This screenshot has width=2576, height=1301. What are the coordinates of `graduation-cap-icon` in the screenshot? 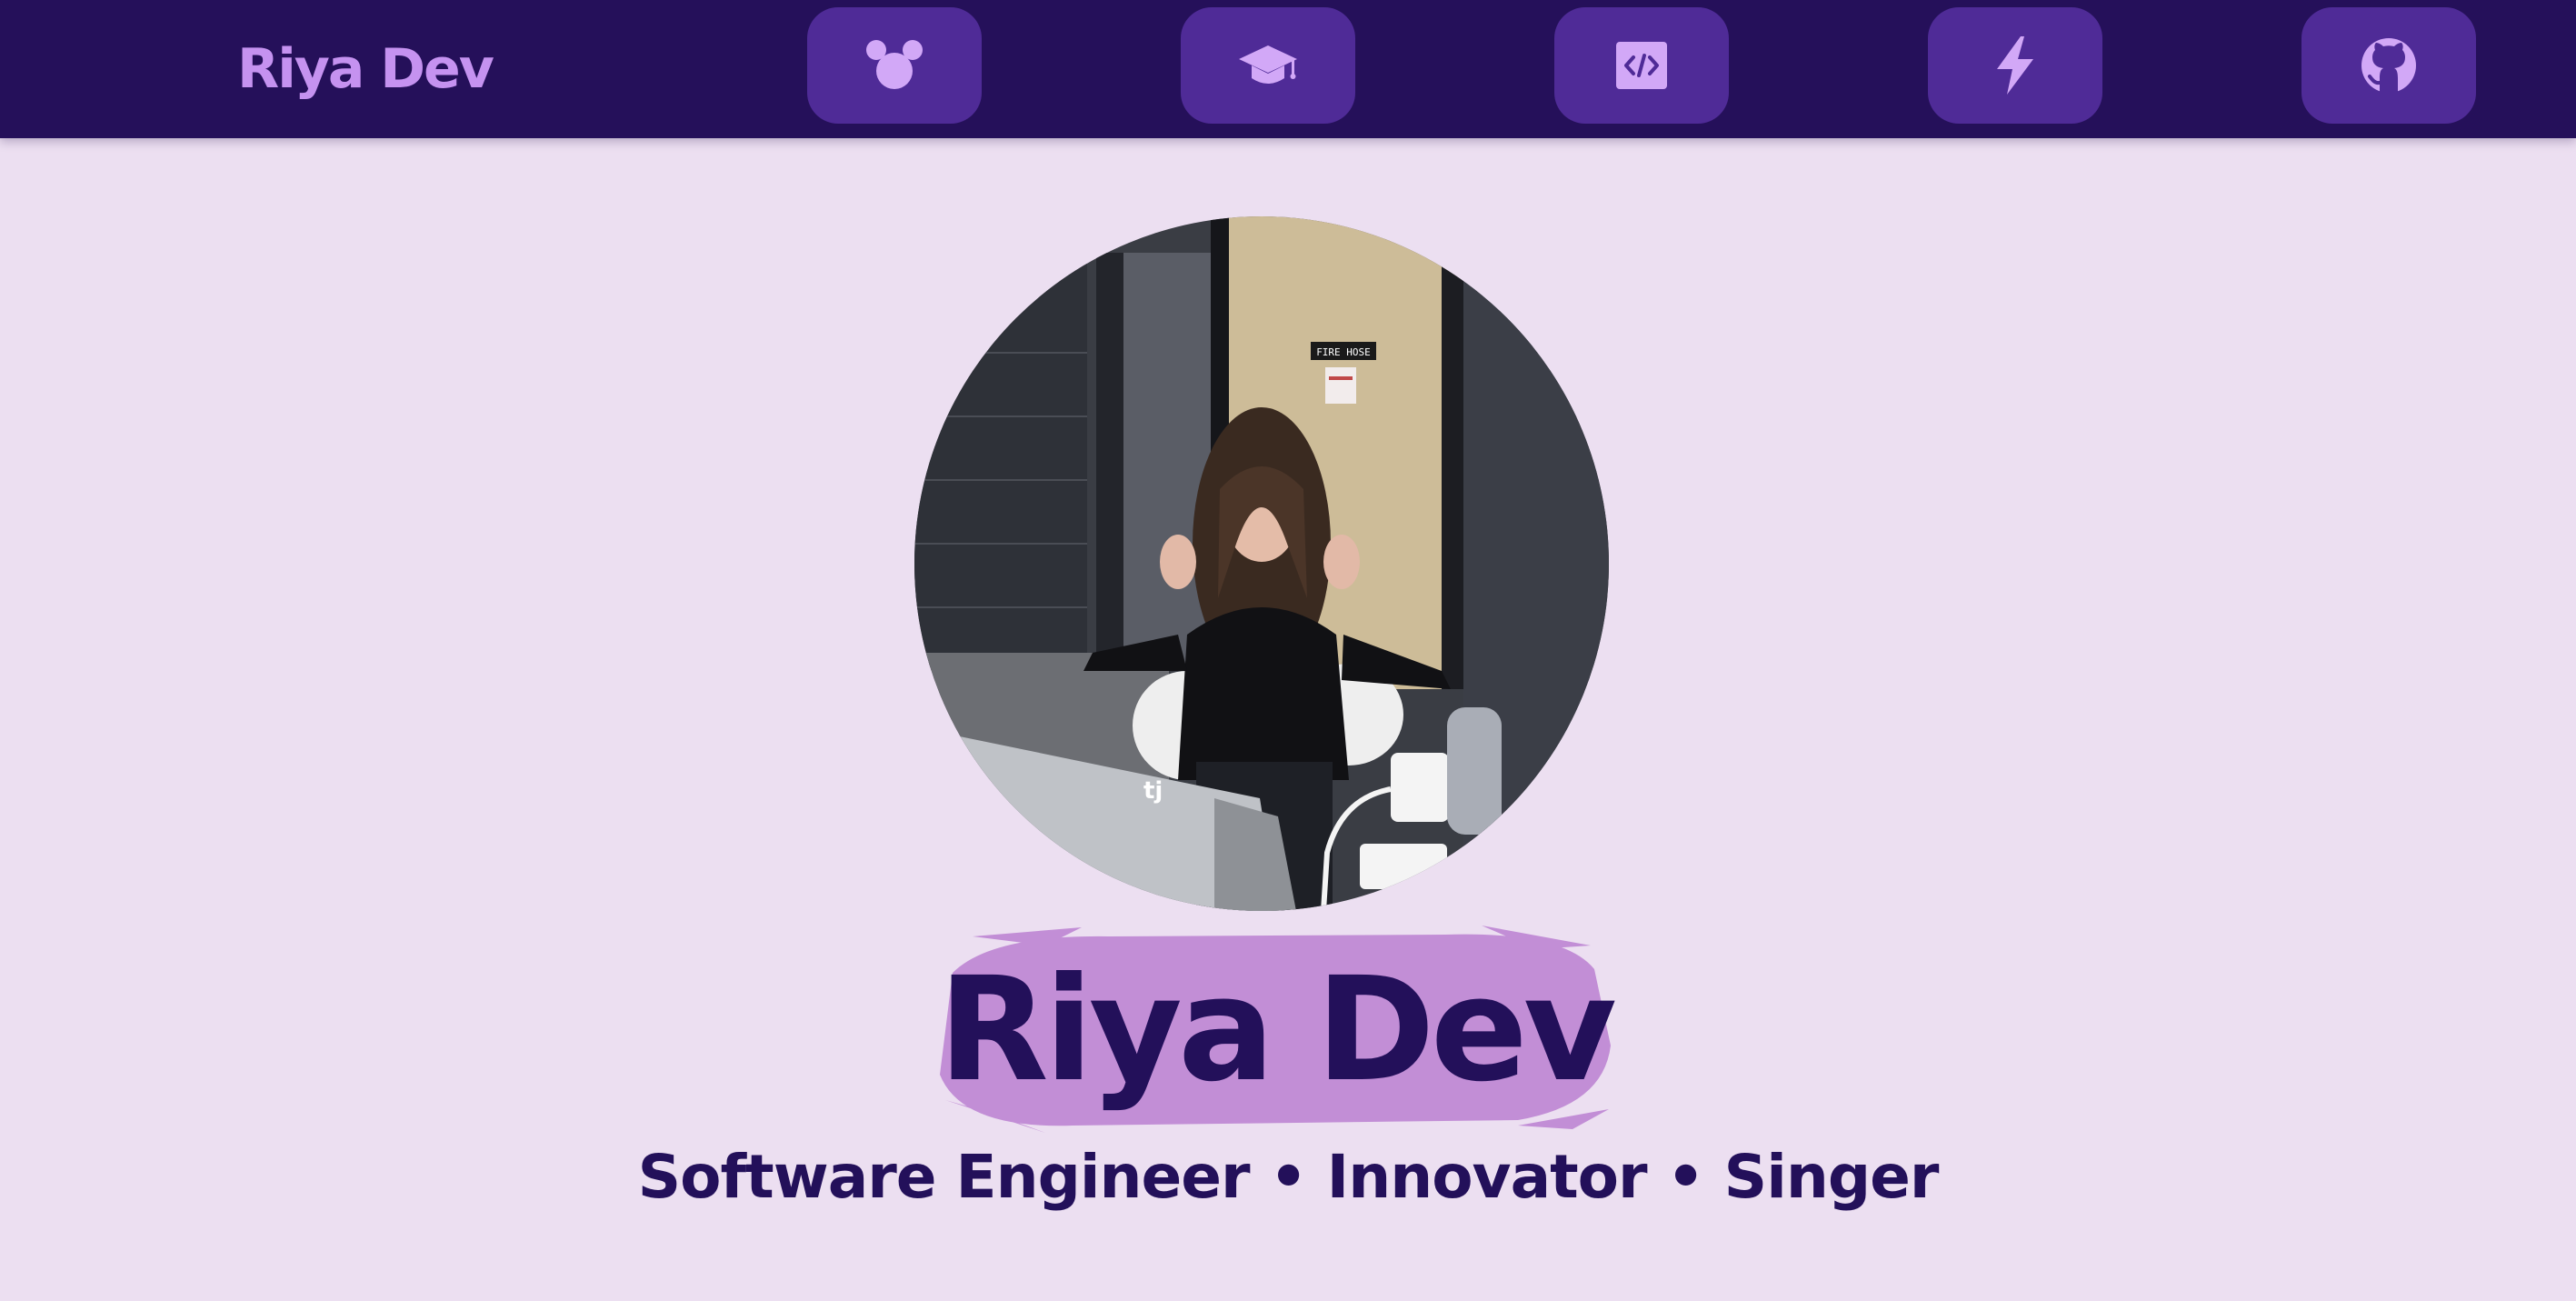 It's located at (1268, 65).